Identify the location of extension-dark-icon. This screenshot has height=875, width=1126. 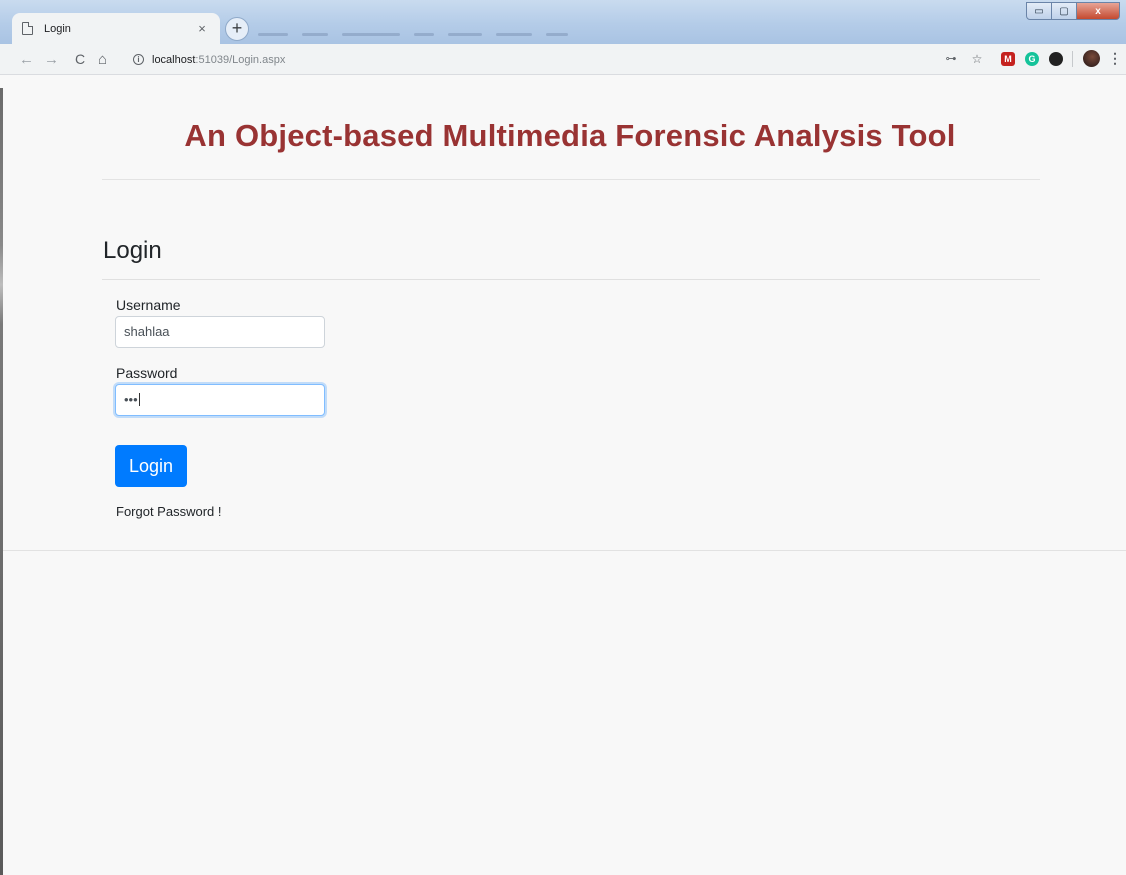
(1056, 58).